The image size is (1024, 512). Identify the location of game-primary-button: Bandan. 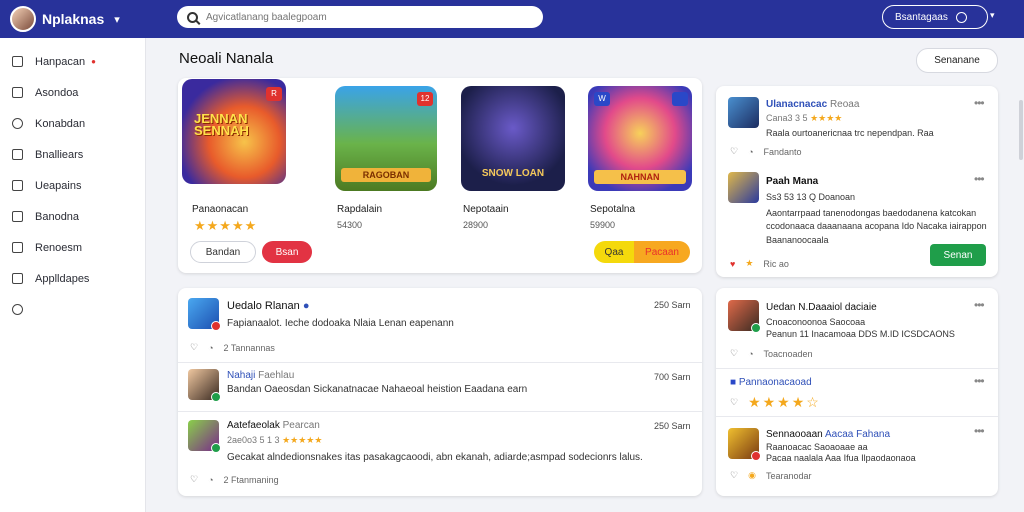
(223, 252).